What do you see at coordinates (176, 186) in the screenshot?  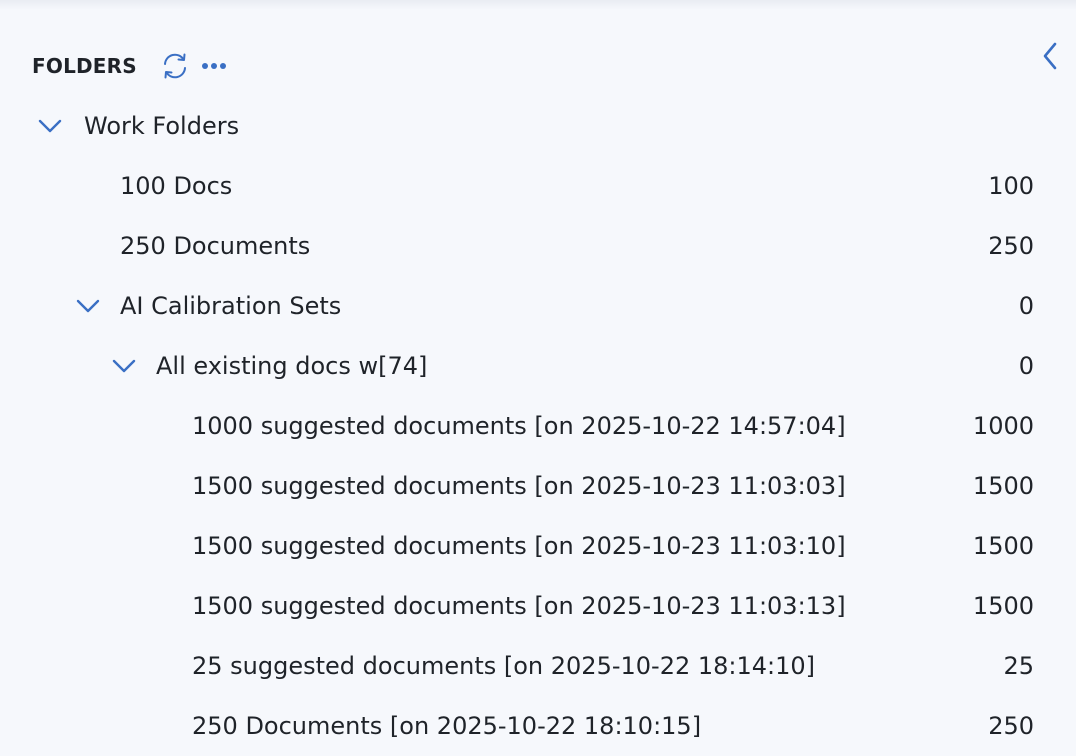 I see `tree-item-label: 100 Docs` at bounding box center [176, 186].